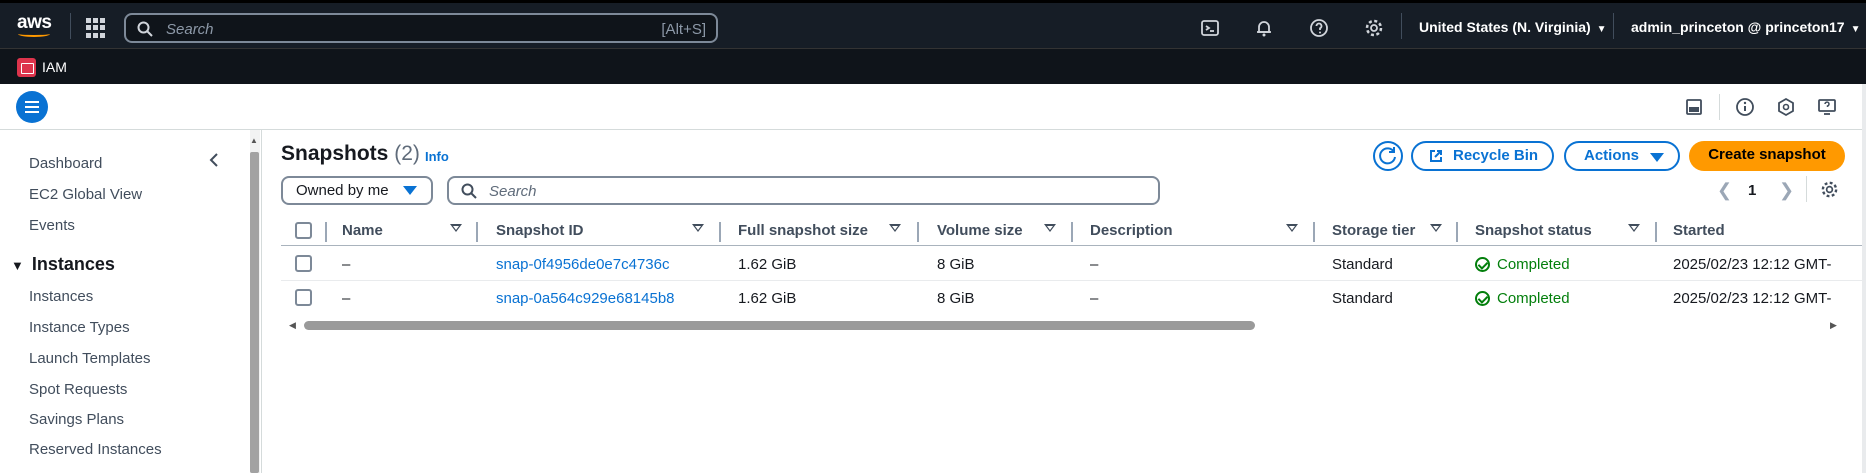  Describe the element at coordinates (52, 225) in the screenshot. I see `sidebar-item-events: Events` at that location.